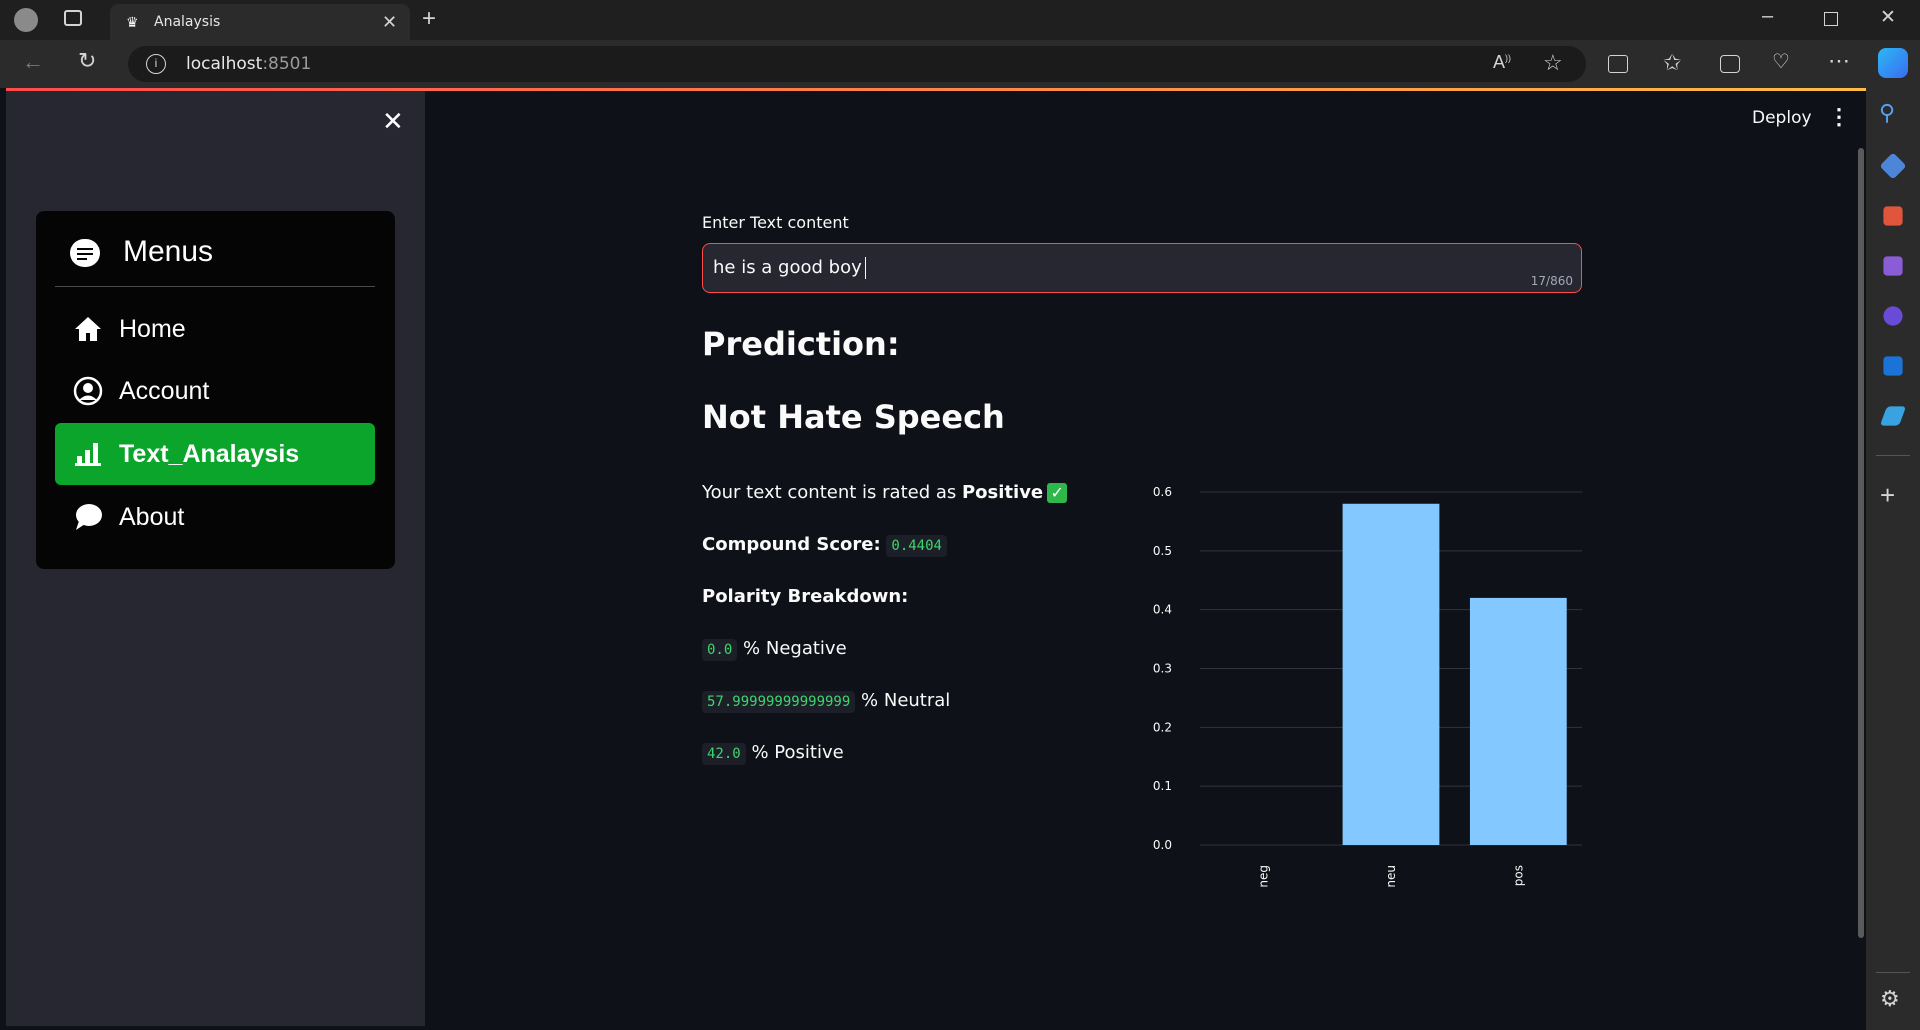 The image size is (1920, 1030). What do you see at coordinates (1518, 875) in the screenshot?
I see `chart-x-tick-label: pos` at bounding box center [1518, 875].